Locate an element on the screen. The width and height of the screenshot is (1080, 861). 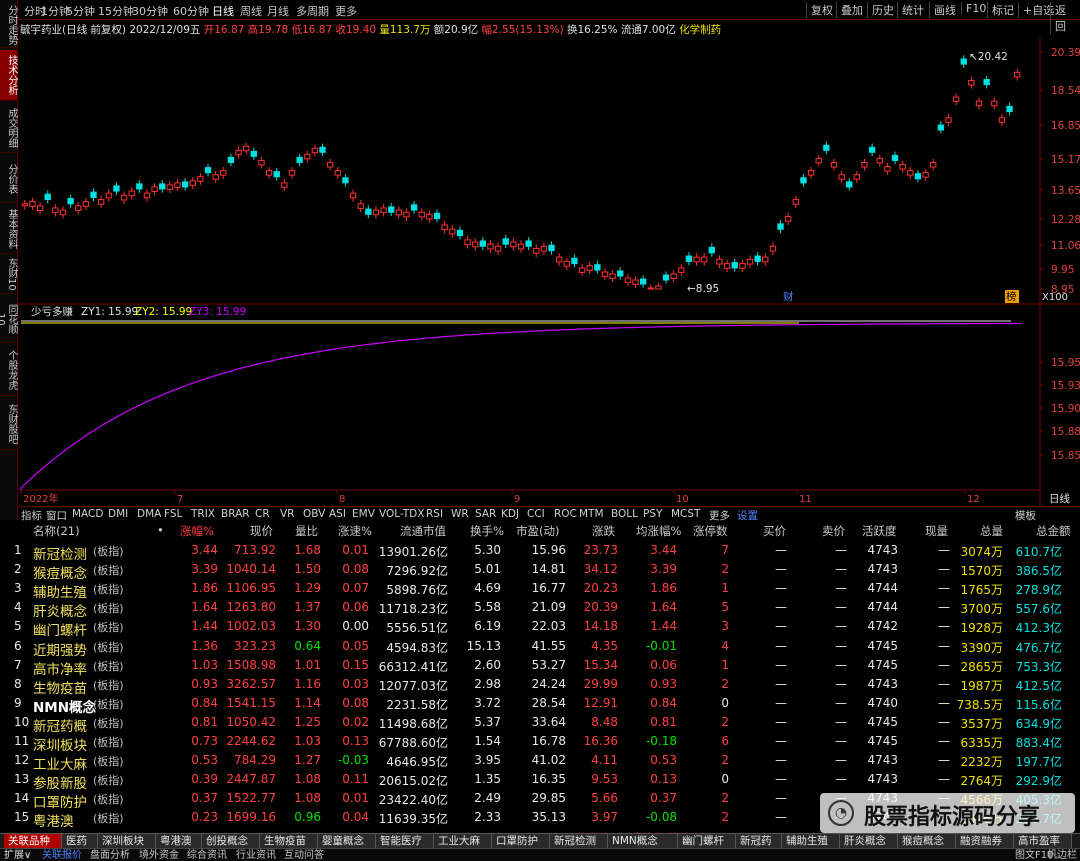
status-item: 扩展∨ is located at coordinates (17, 855).